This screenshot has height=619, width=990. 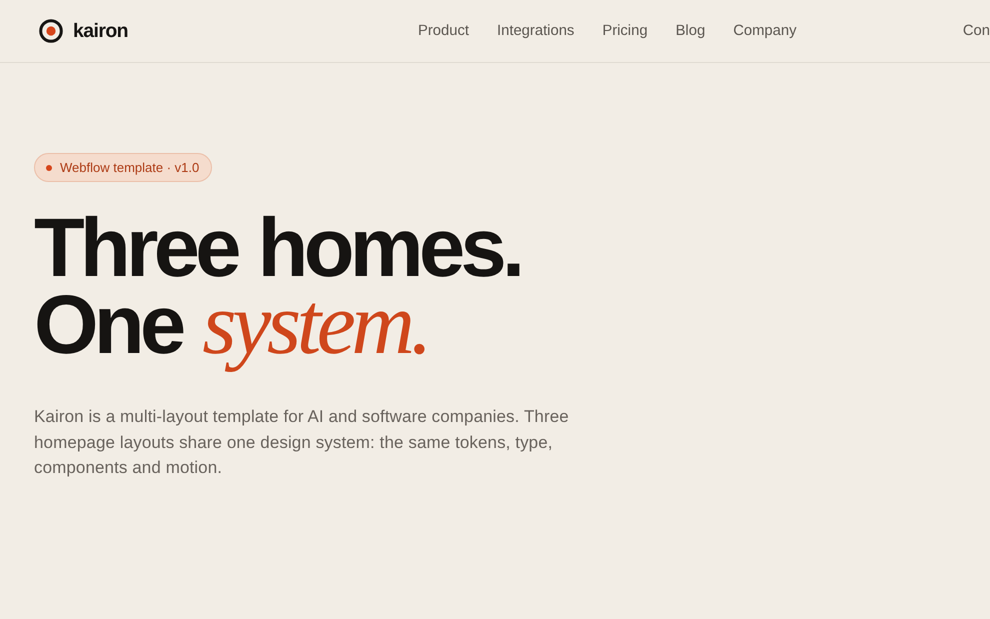 I want to click on logo-icon, so click(x=51, y=31).